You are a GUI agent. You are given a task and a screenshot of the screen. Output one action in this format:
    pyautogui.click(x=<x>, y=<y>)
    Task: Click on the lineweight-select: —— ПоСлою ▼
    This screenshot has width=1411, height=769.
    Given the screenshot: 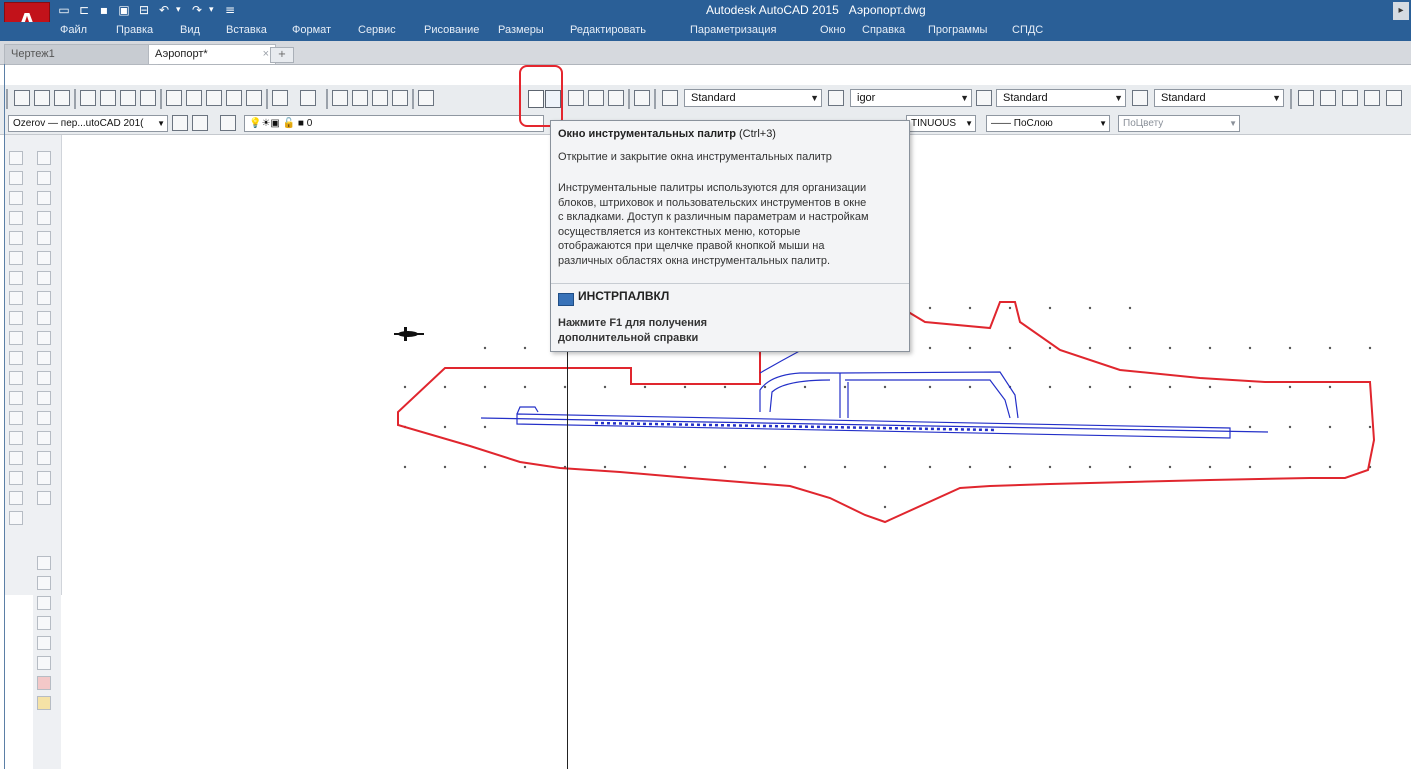 What is the action you would take?
    pyautogui.click(x=1048, y=123)
    